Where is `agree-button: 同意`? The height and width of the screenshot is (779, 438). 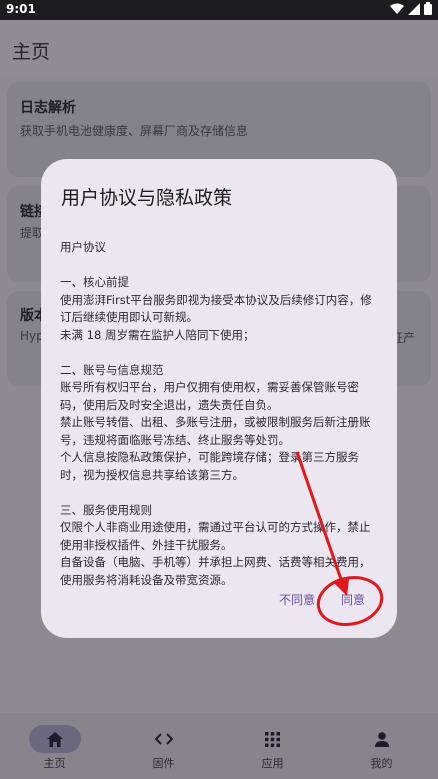 agree-button: 同意 is located at coordinates (353, 599).